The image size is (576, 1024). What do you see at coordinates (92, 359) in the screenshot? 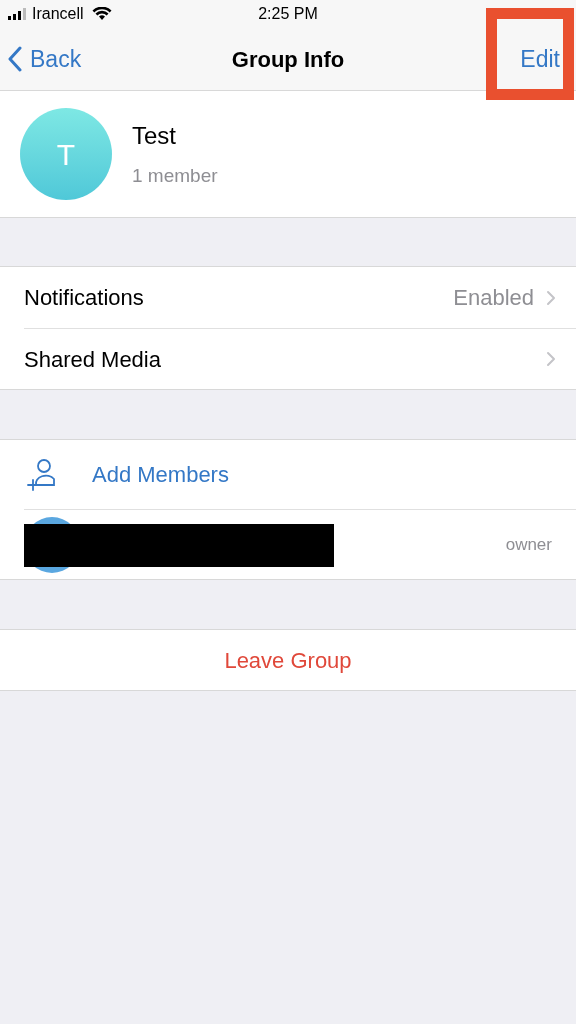
I see `settings-label: Shared Media` at bounding box center [92, 359].